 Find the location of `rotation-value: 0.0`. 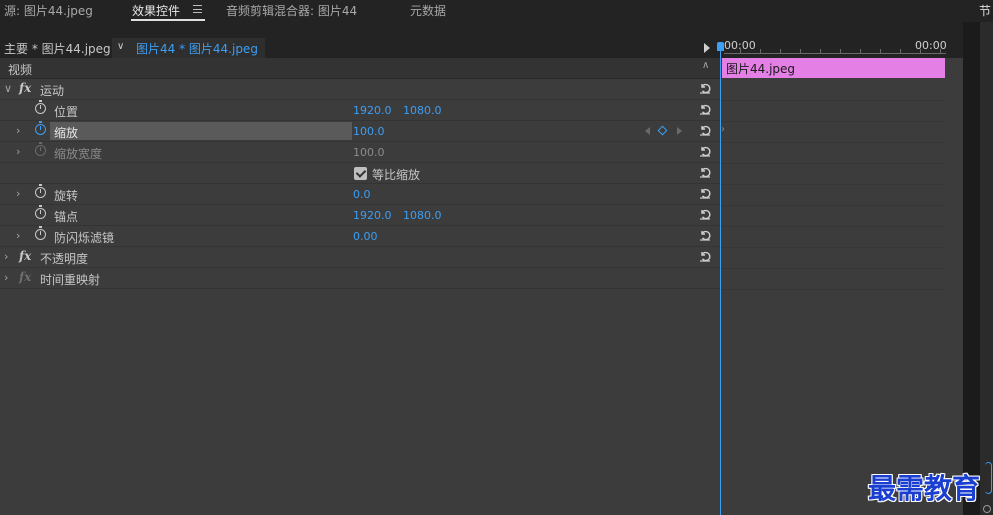

rotation-value: 0.0 is located at coordinates (362, 194).